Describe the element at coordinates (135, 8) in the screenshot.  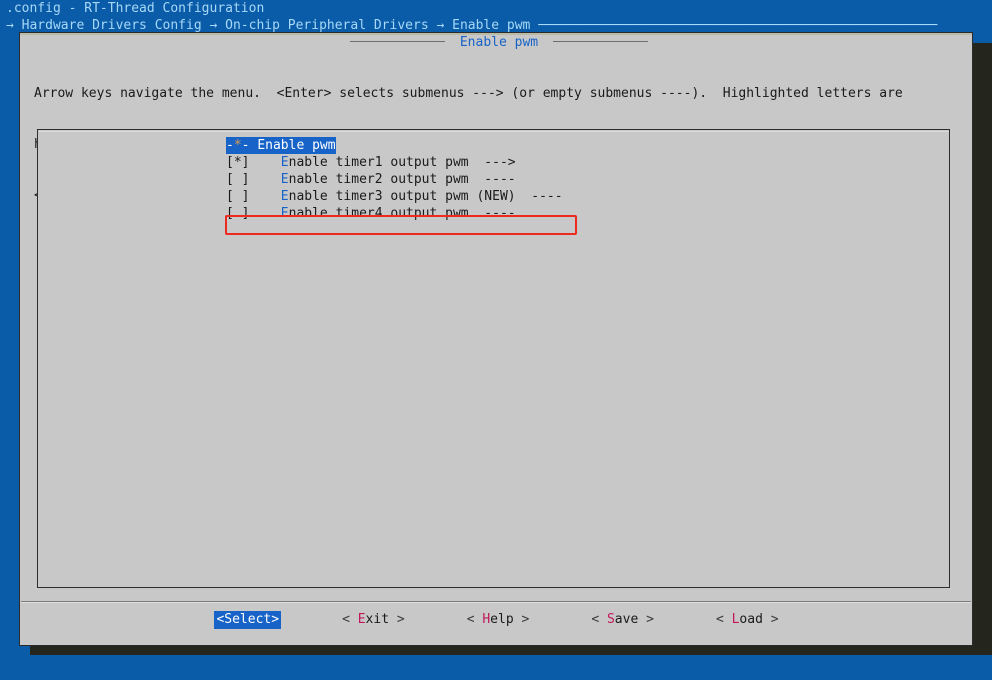
I see `app-title: .config - RT-Thread Configuration` at that location.